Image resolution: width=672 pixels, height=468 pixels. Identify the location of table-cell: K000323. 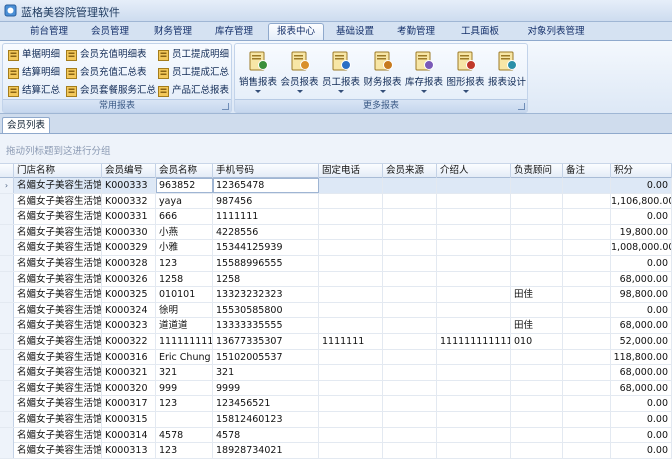
(129, 326).